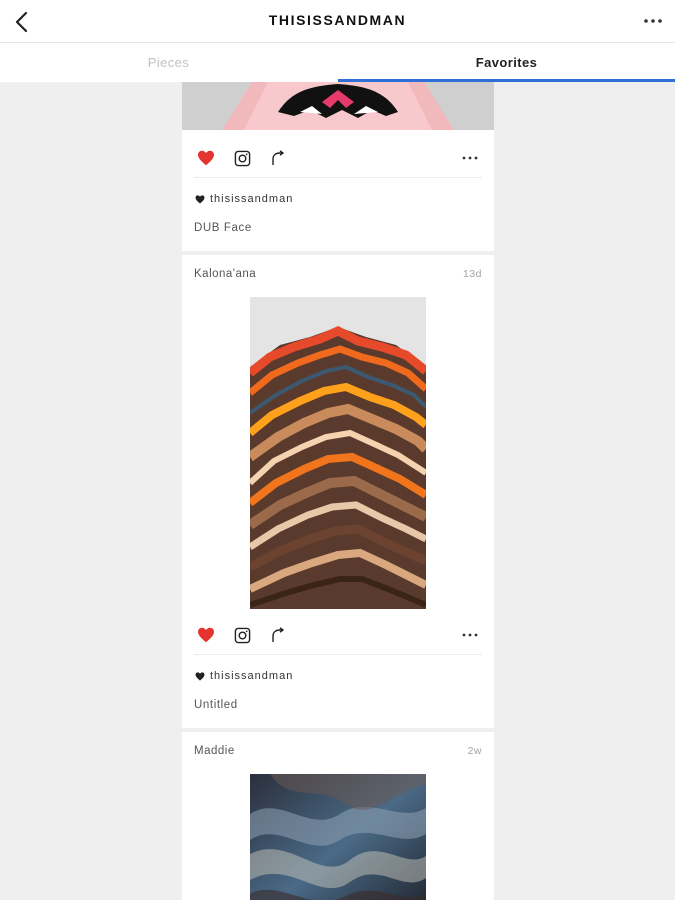 This screenshot has height=900, width=675. What do you see at coordinates (474, 751) in the screenshot?
I see `post-age: 2w` at bounding box center [474, 751].